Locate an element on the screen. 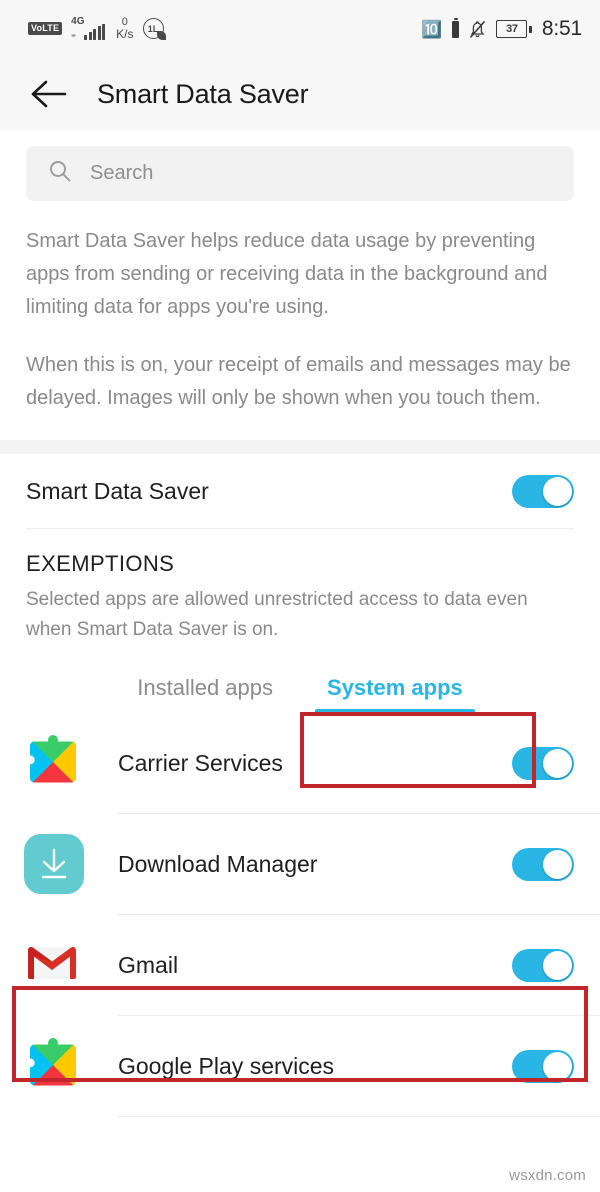 The image size is (600, 1192). app-bar: Smart Data Saver is located at coordinates (300, 94).